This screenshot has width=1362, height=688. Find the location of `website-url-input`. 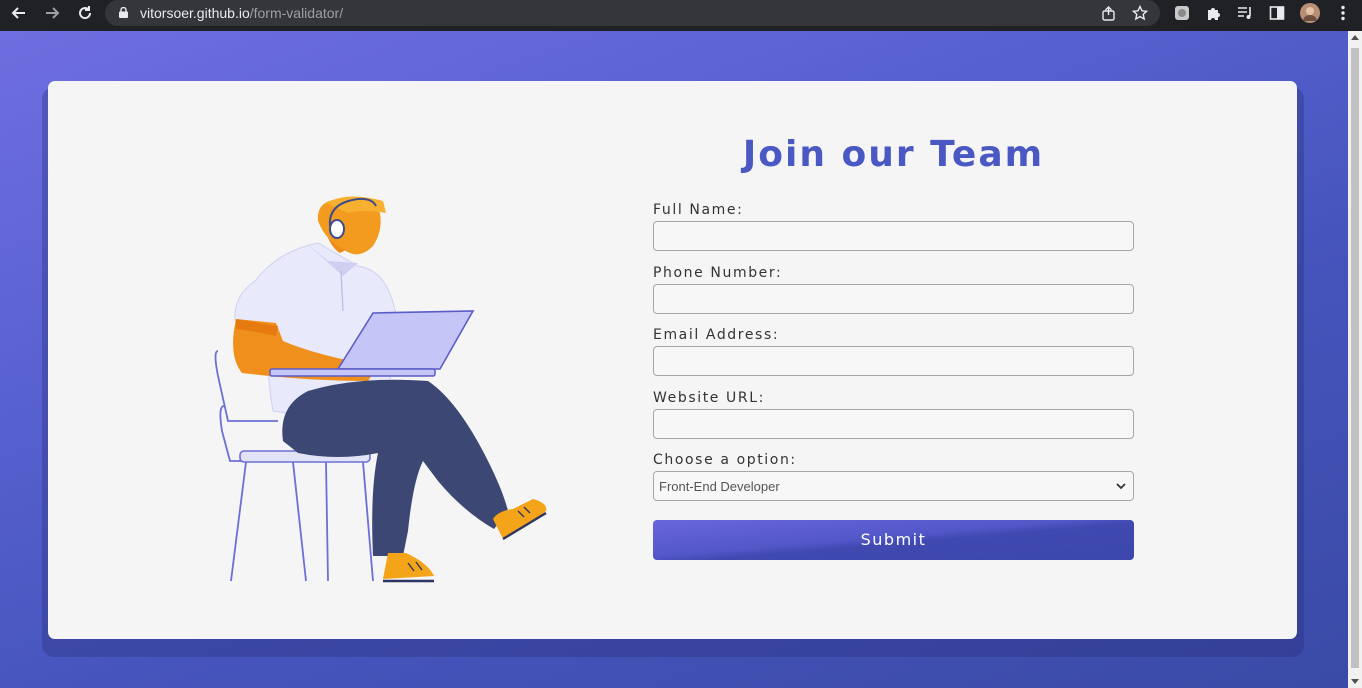

website-url-input is located at coordinates (893, 424).